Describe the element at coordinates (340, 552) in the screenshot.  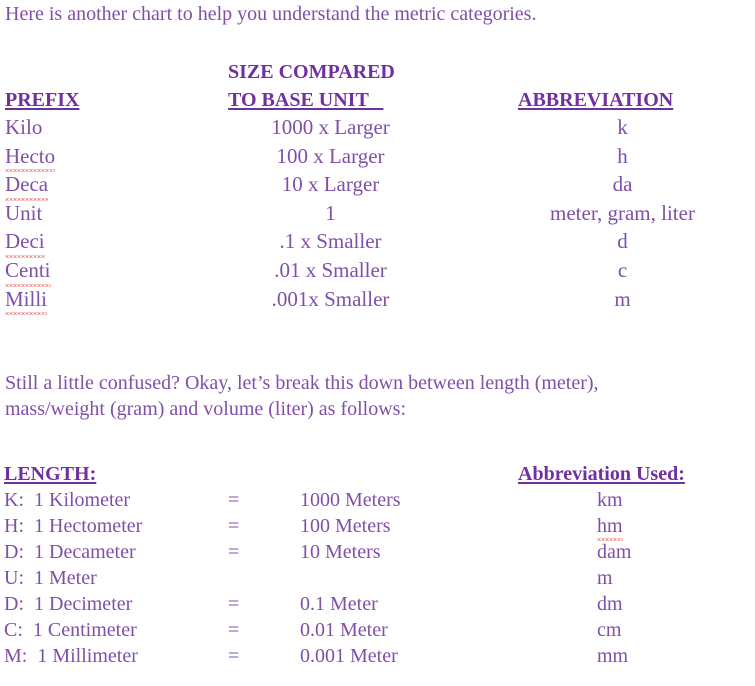
I see `unit-value-cell: 10 Meters` at that location.